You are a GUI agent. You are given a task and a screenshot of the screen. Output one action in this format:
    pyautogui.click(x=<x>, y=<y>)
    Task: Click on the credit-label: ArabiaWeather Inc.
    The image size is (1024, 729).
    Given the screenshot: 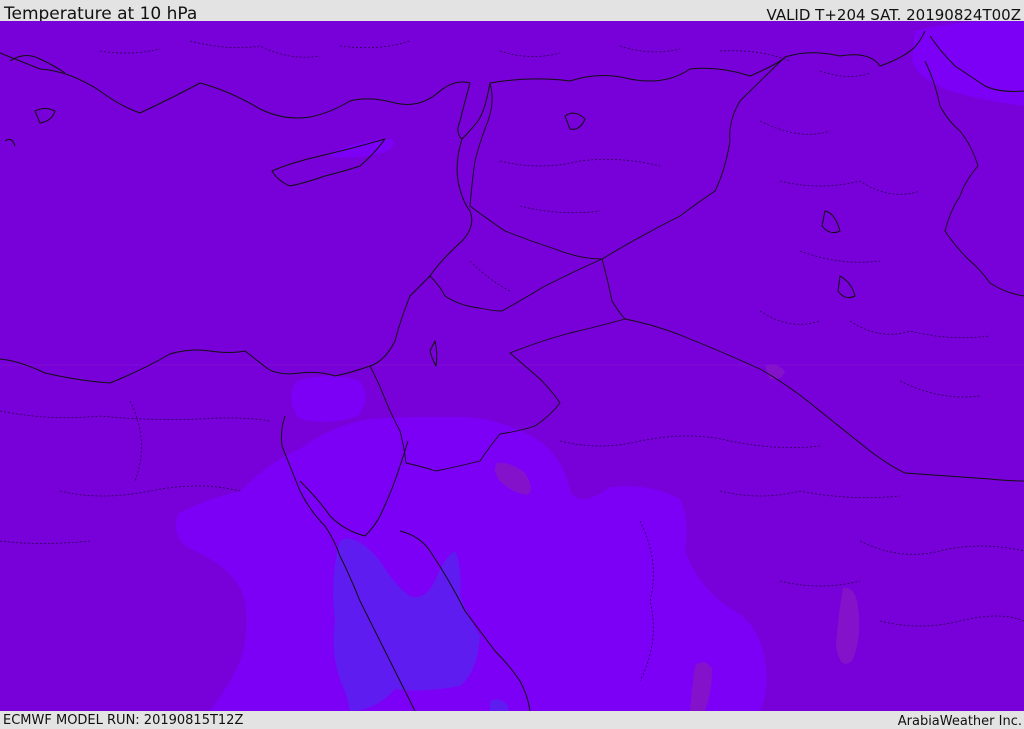 What is the action you would take?
    pyautogui.click(x=959, y=721)
    